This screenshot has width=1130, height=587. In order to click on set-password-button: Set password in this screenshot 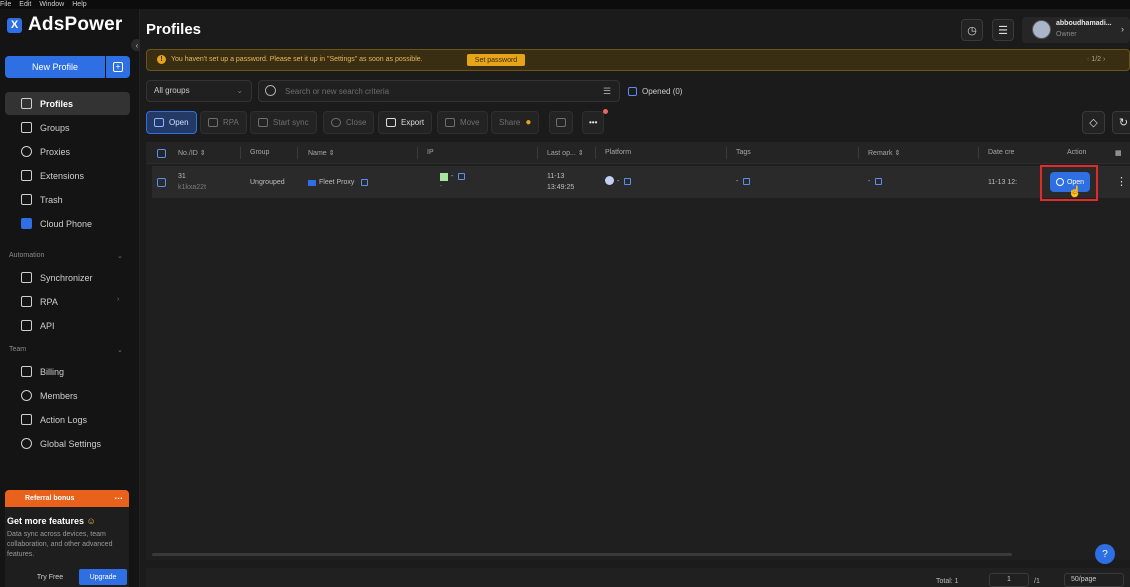, I will do `click(496, 60)`.